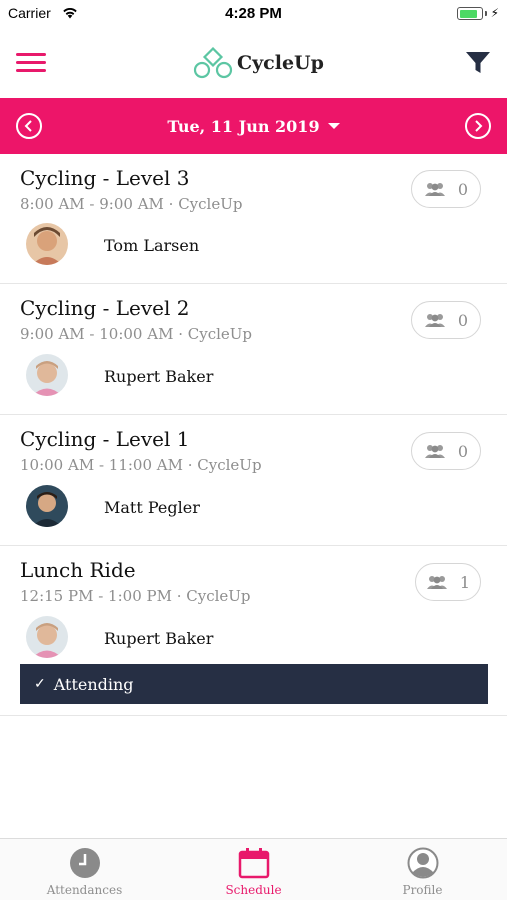 This screenshot has height=900, width=507. I want to click on tab-label: Schedule, so click(253, 890).